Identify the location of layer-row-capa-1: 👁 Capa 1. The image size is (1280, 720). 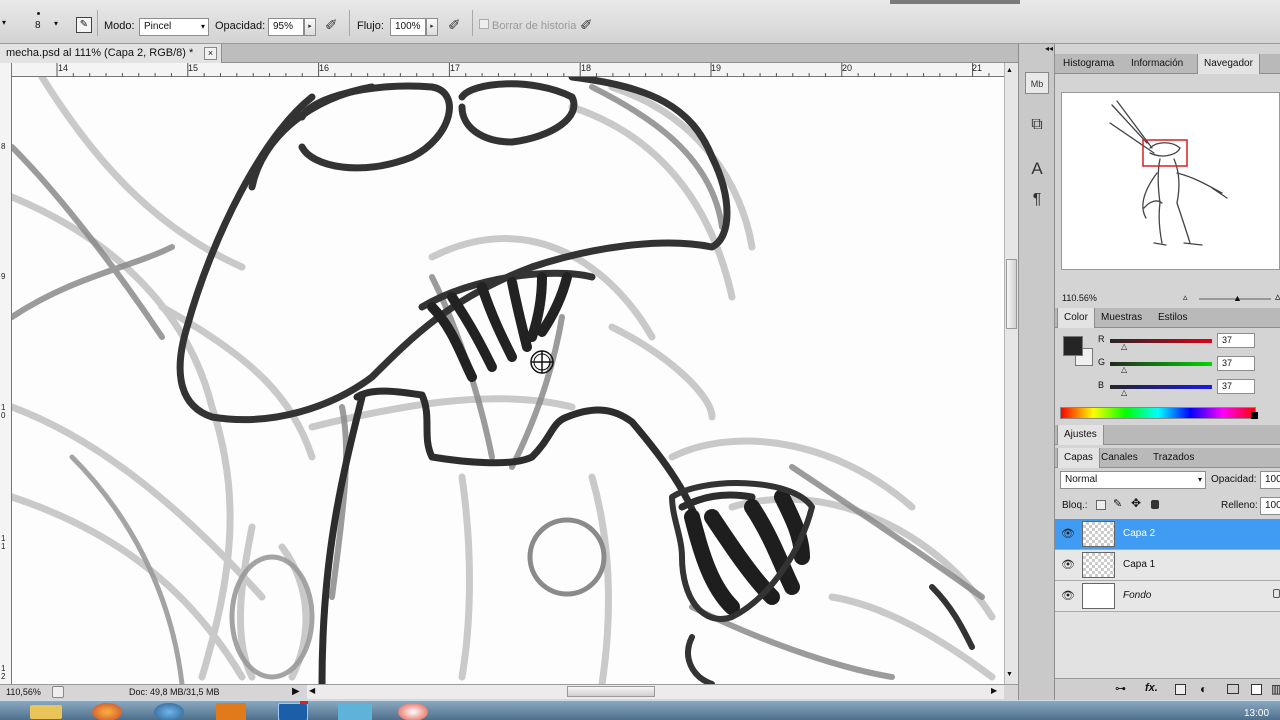
(1167, 565).